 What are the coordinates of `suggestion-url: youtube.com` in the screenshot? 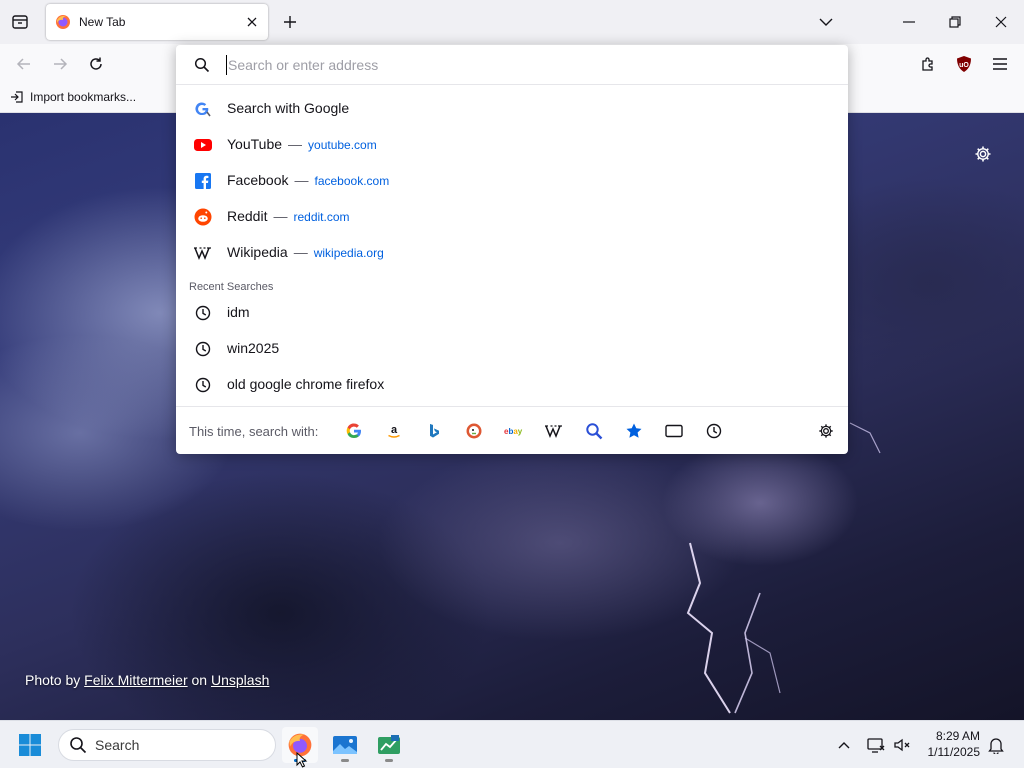 It's located at (342, 145).